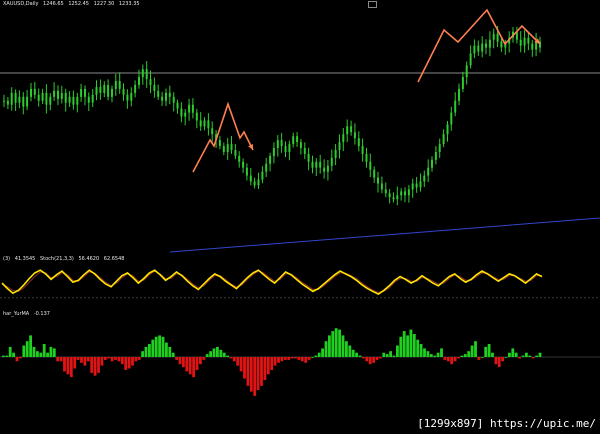 The width and height of the screenshot is (600, 434). I want to click on high-value: 1252.45, so click(78, 4).